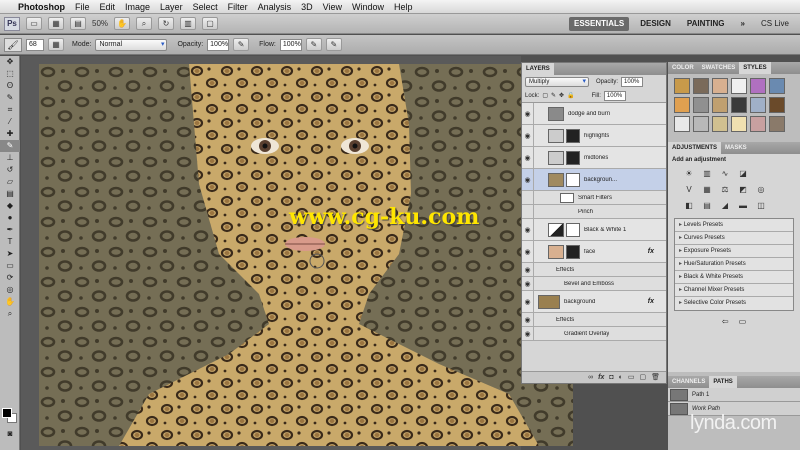 The width and height of the screenshot is (800, 450). What do you see at coordinates (218, 44) in the screenshot?
I see `opacity-field: 100%` at bounding box center [218, 44].